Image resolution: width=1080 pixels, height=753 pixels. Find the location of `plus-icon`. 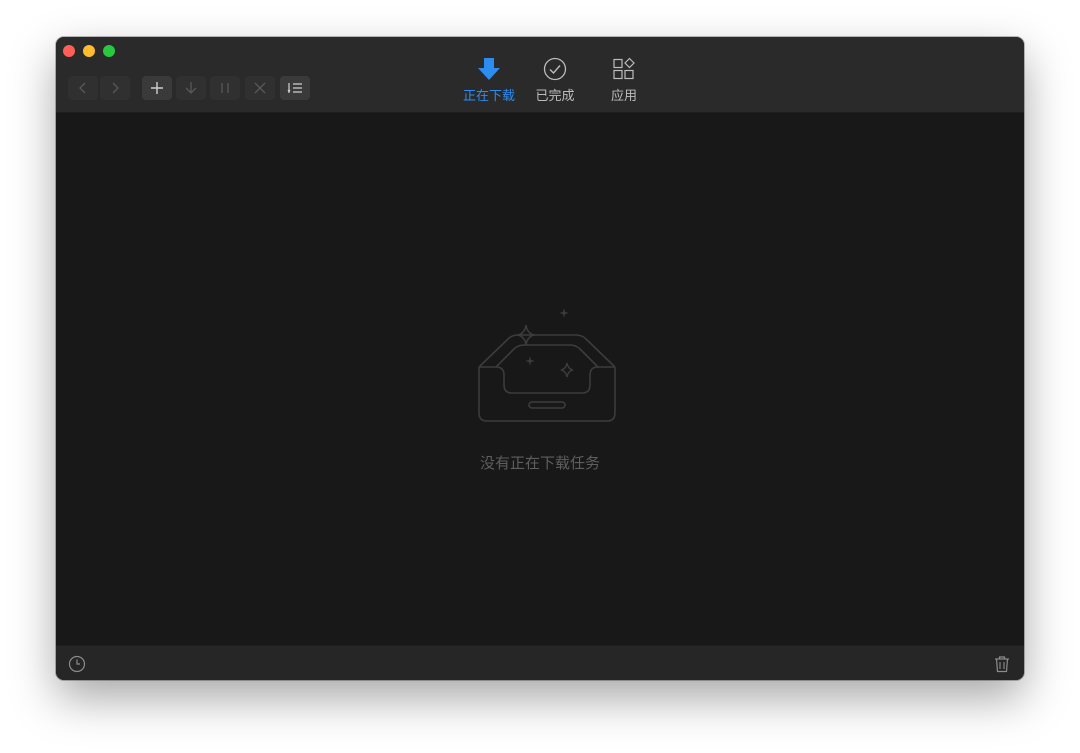

plus-icon is located at coordinates (157, 88).